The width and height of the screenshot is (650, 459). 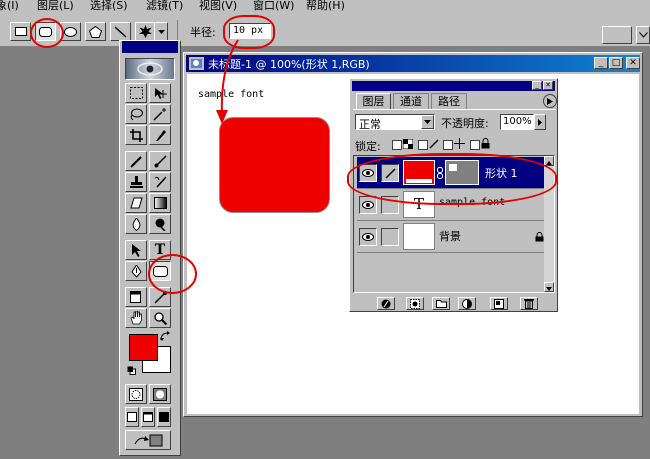 I want to click on blur-tool, so click(x=136, y=224).